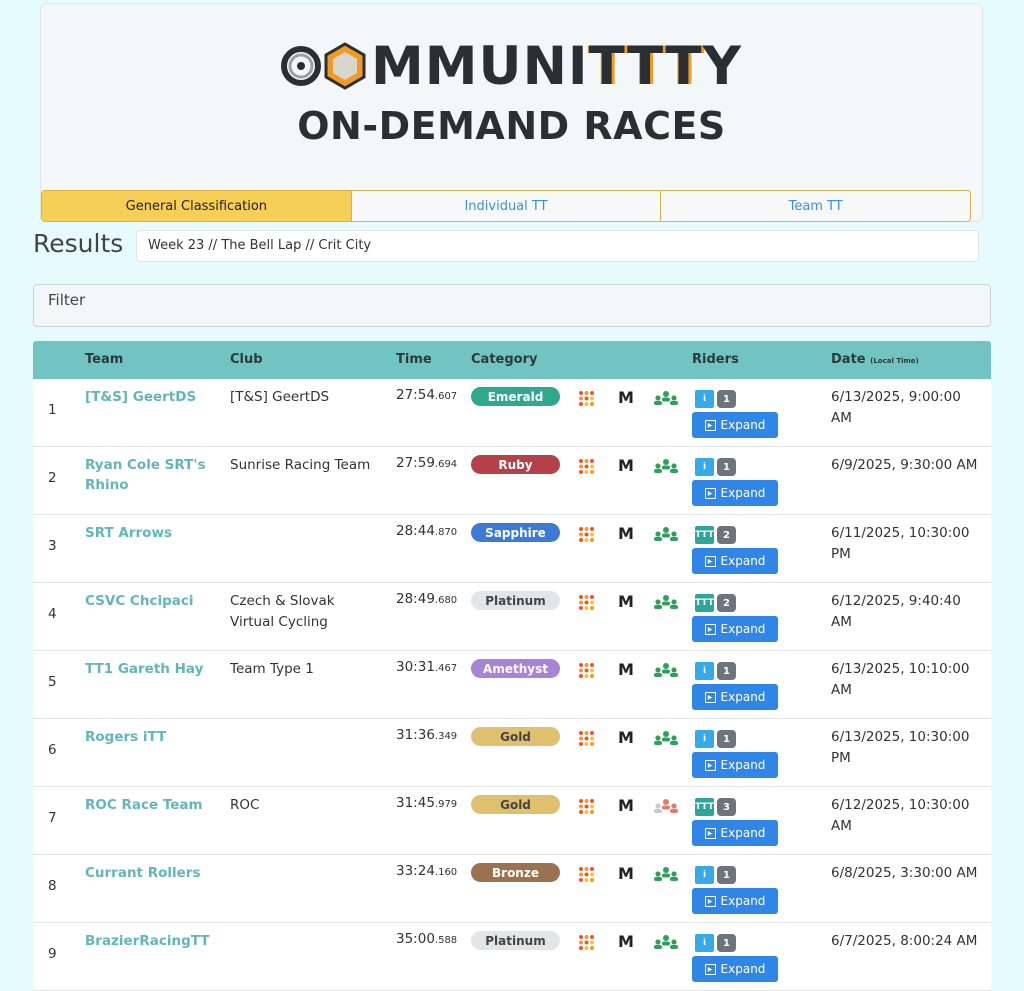 This screenshot has width=1024, height=991. Describe the element at coordinates (904, 941) in the screenshot. I see `date-cell: 6/7/2025, 8:00:24 AM` at that location.